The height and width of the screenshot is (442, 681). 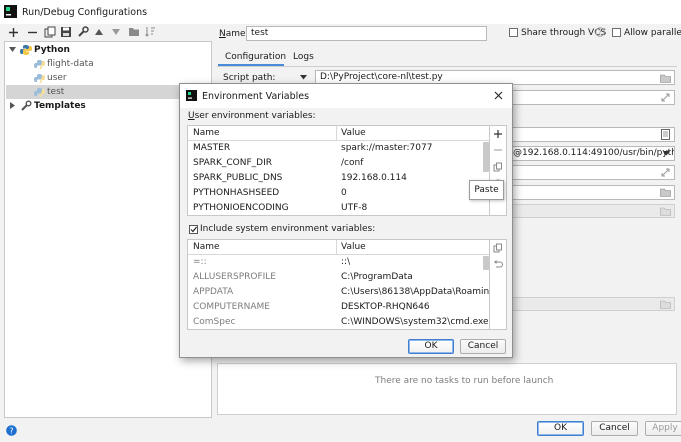 What do you see at coordinates (338, 148) in the screenshot?
I see `table-row: MASTER spark://master:7077` at bounding box center [338, 148].